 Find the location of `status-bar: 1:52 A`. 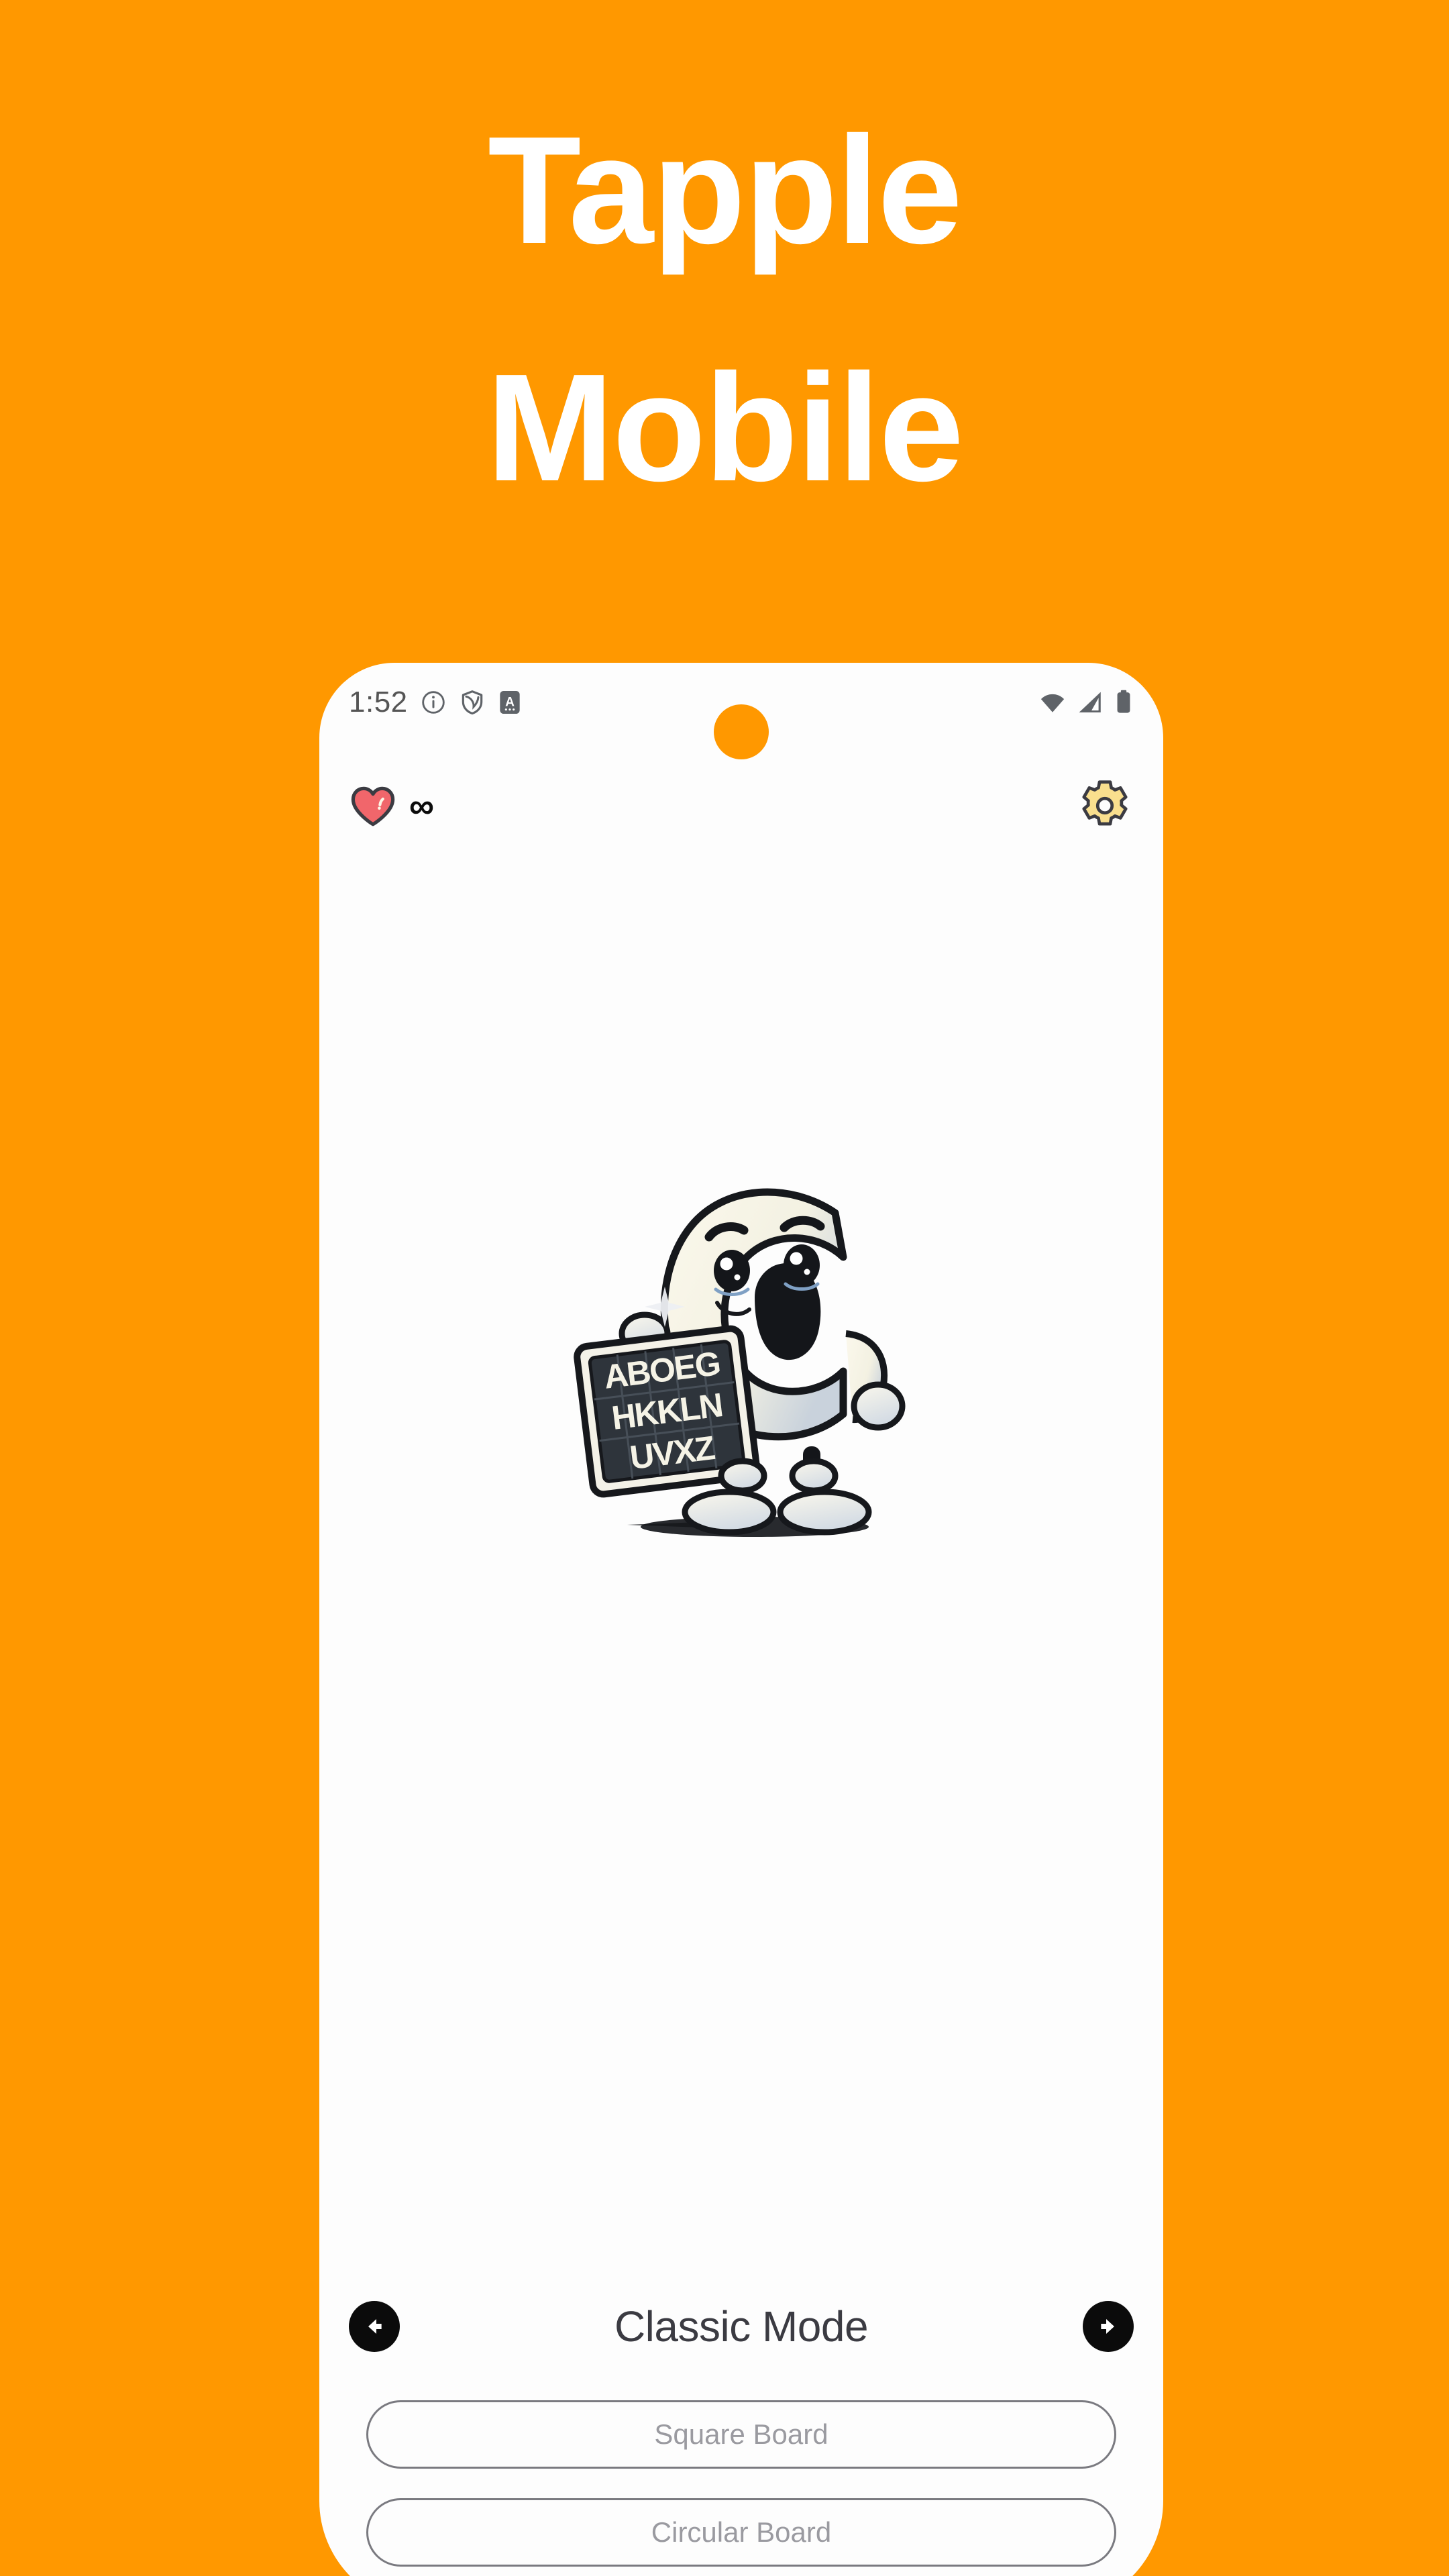

status-bar: 1:52 A is located at coordinates (741, 711).